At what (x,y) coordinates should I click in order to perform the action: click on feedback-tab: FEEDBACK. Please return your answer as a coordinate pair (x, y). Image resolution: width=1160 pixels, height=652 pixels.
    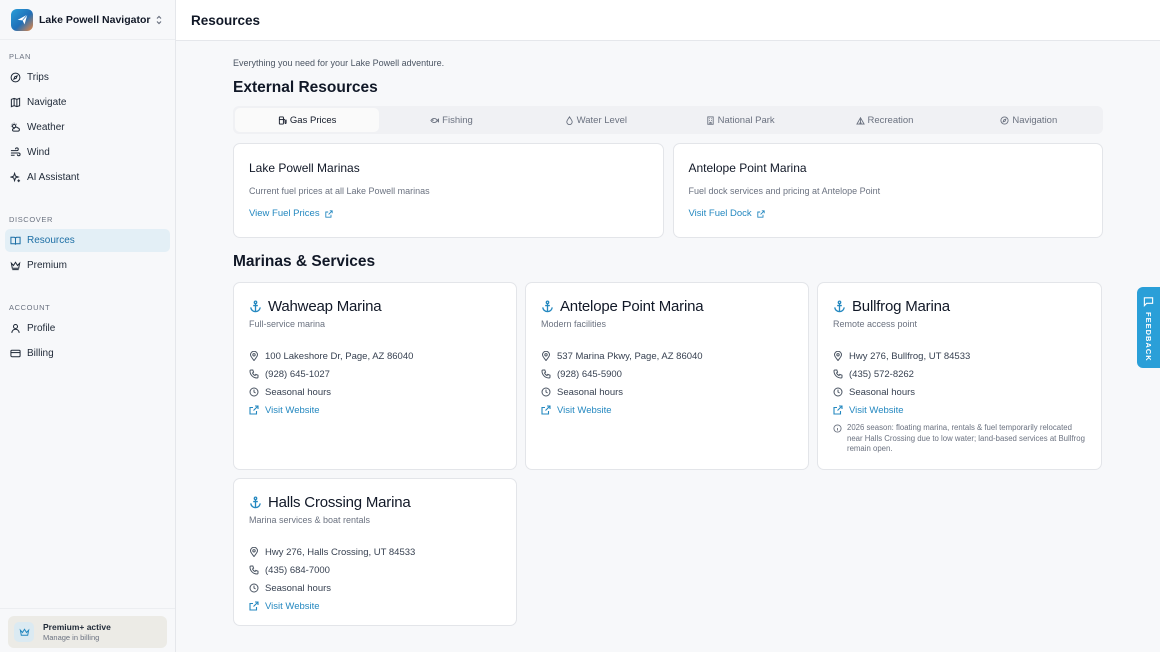
    Looking at the image, I should click on (1148, 327).